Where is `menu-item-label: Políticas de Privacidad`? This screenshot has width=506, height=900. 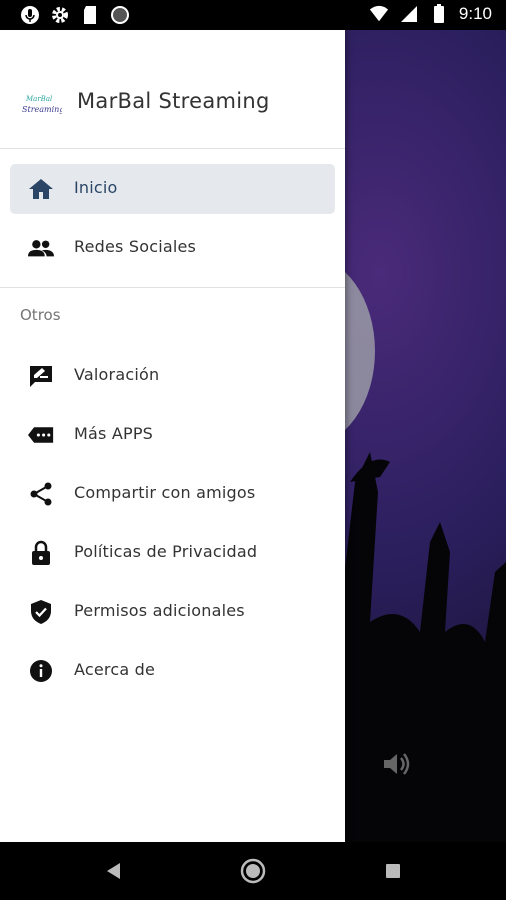 menu-item-label: Políticas de Privacidad is located at coordinates (166, 551).